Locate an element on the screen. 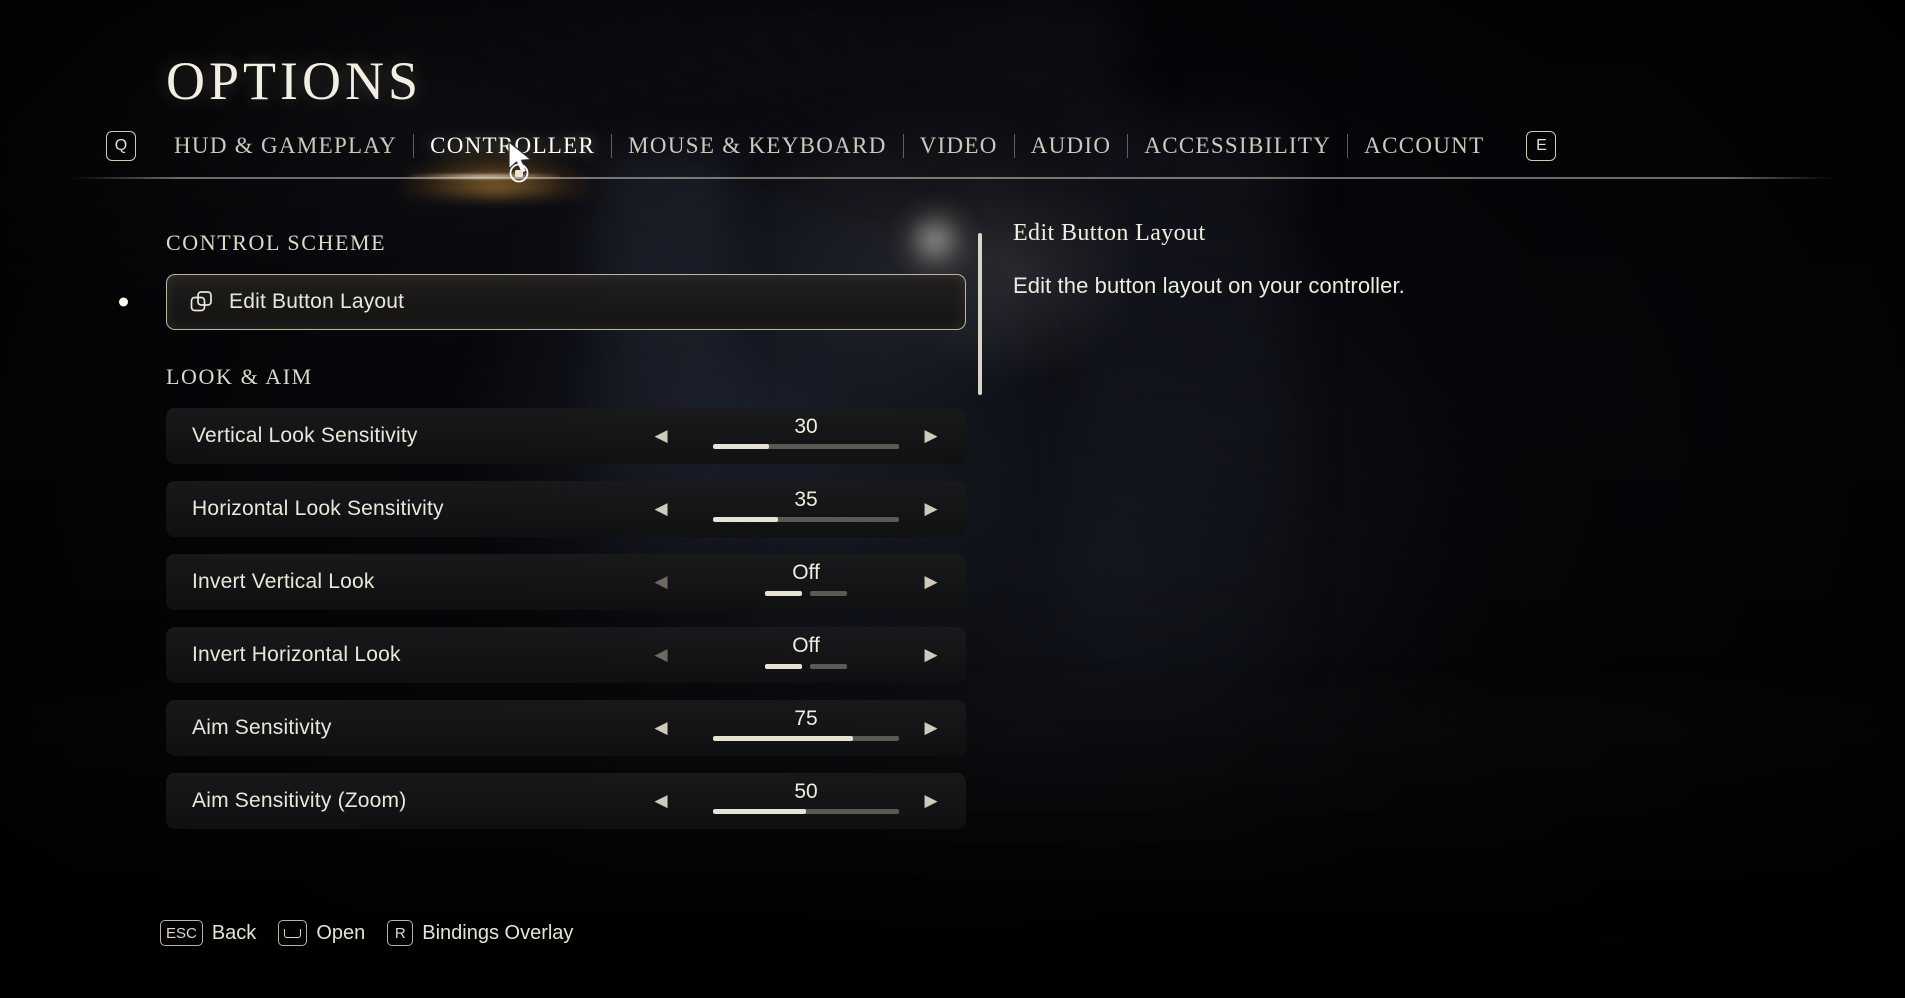 This screenshot has width=1905, height=998. setting-row: Aim Sensitivity (Zoom) ◀ ▶ 50 is located at coordinates (566, 801).